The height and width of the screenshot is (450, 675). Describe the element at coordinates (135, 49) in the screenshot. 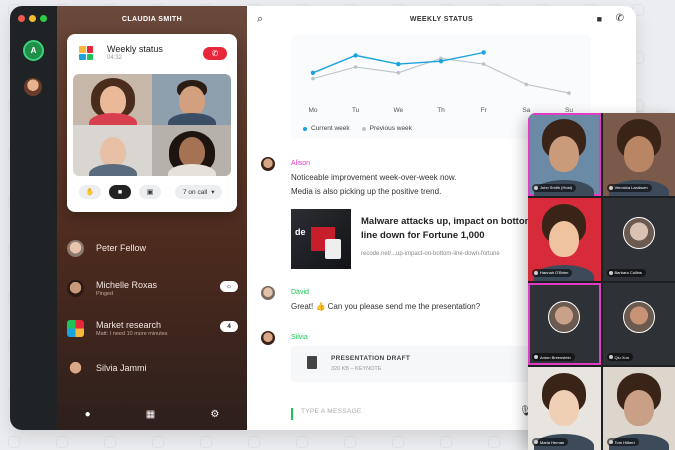

I see `call-title: Weekly status` at that location.